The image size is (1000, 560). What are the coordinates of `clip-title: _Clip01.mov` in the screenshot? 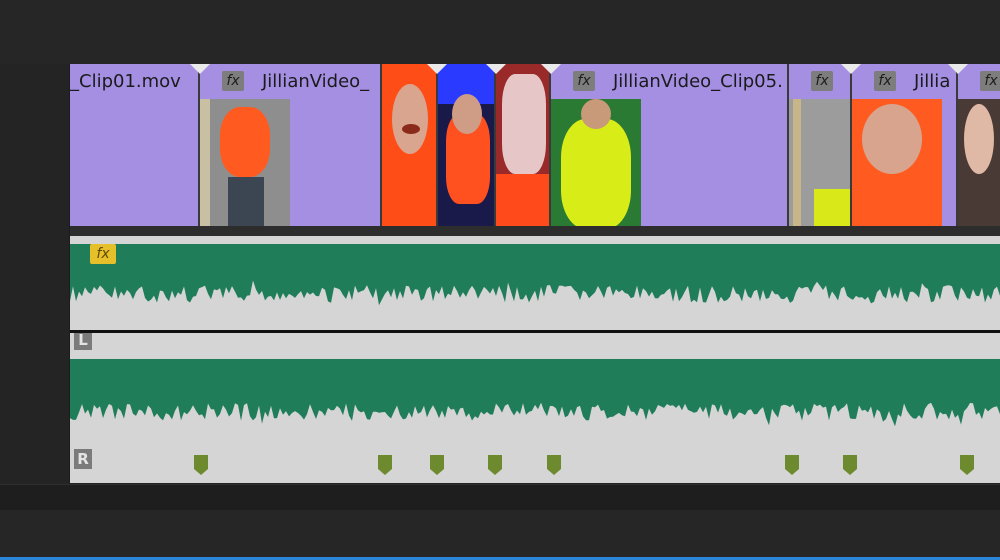 It's located at (125, 81).